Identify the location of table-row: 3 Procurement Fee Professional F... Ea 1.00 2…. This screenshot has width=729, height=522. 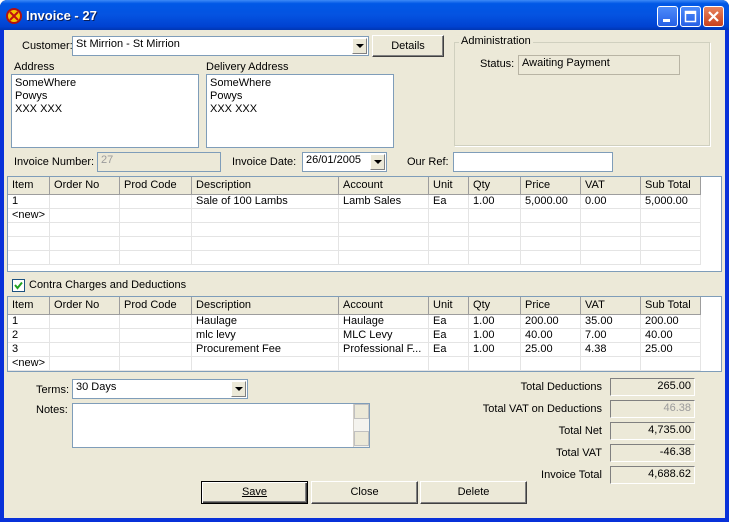
(355, 349).